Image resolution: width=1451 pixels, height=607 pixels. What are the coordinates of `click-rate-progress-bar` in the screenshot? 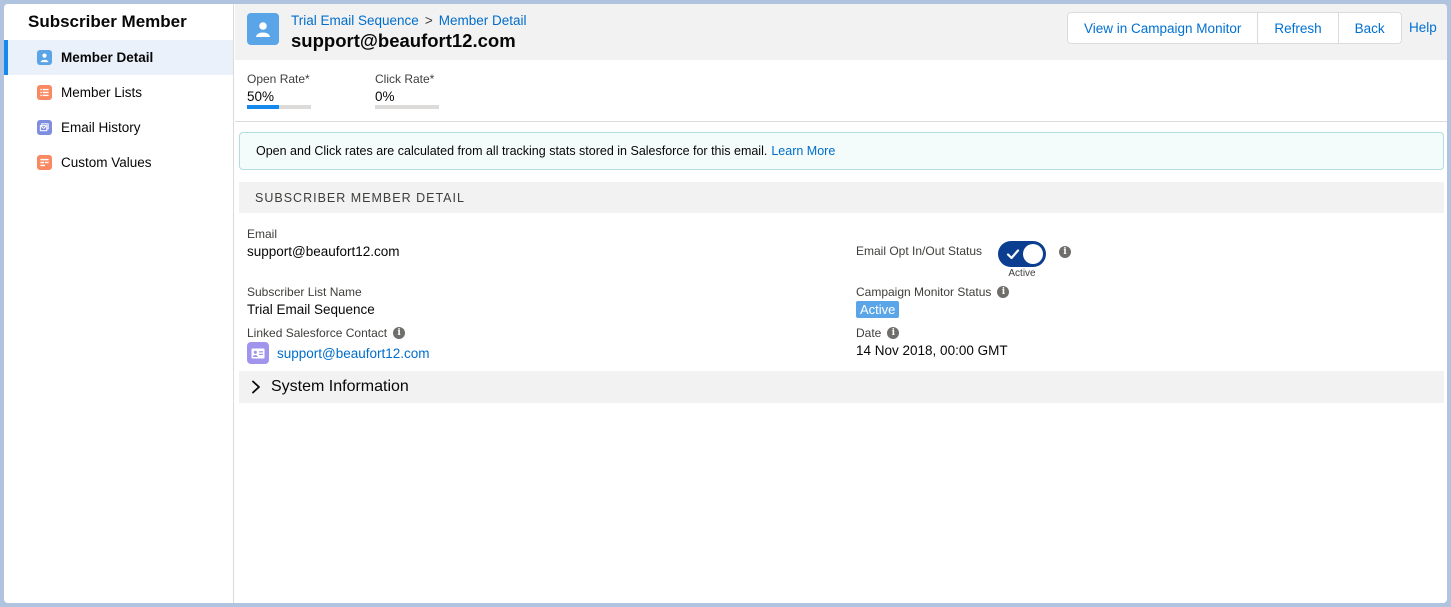 It's located at (407, 107).